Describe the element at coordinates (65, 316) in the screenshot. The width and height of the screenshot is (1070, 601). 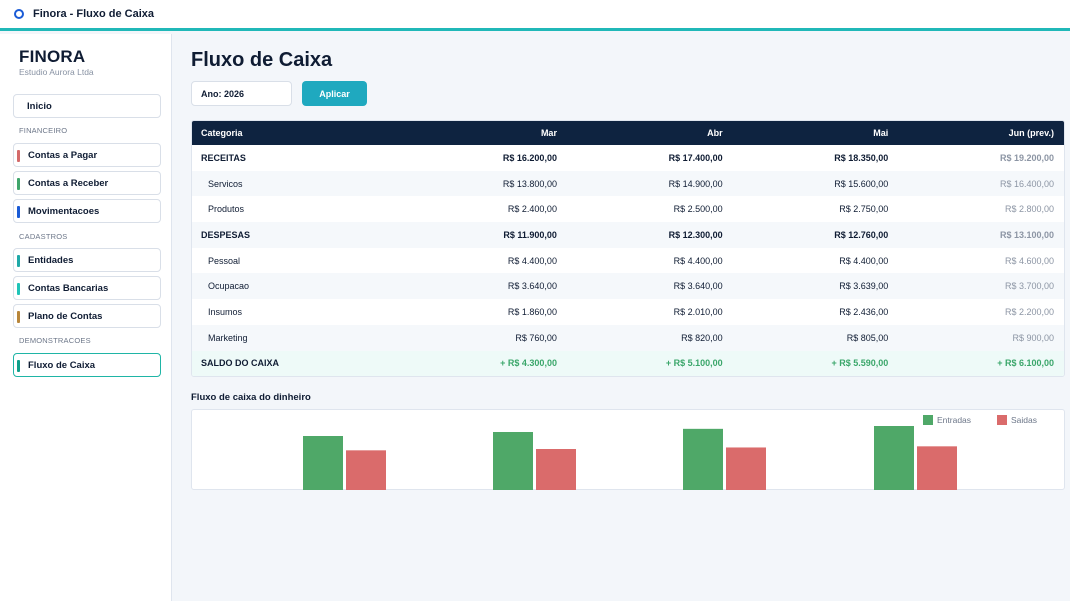
I see `sidebar-item-label: Plano de Contas` at that location.